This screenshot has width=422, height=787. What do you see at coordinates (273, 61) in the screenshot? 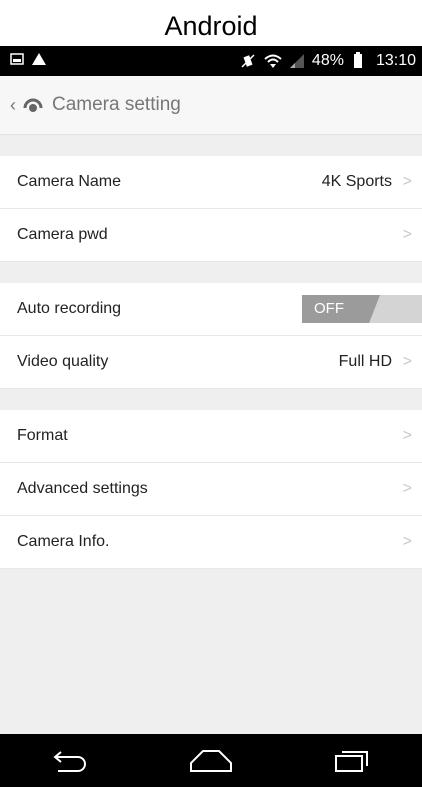
I see `wifi-icon` at bounding box center [273, 61].